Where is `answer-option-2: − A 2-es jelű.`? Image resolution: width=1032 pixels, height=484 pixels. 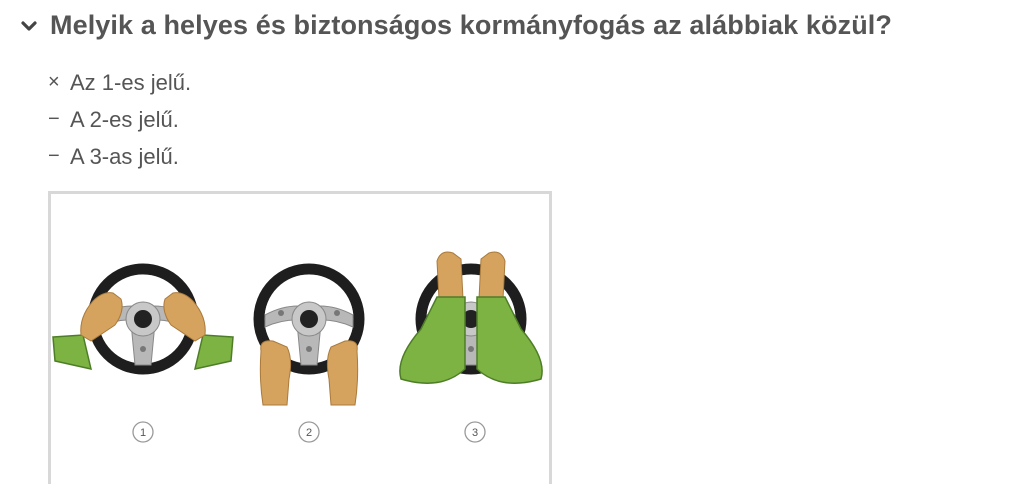
answer-option-2: − A 2-es jelű. is located at coordinates (119, 119).